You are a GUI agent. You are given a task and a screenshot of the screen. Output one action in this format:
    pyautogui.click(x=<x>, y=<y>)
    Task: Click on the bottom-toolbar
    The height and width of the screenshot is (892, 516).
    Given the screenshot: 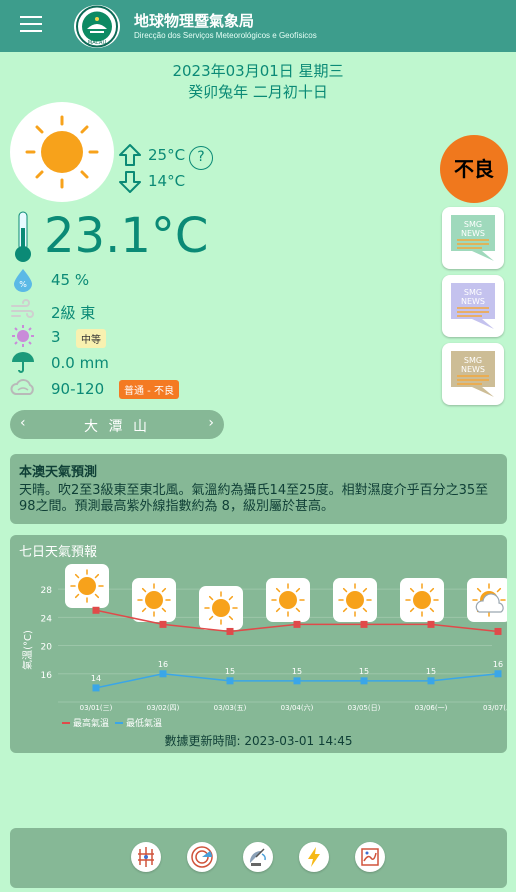 What is the action you would take?
    pyautogui.click(x=258, y=858)
    